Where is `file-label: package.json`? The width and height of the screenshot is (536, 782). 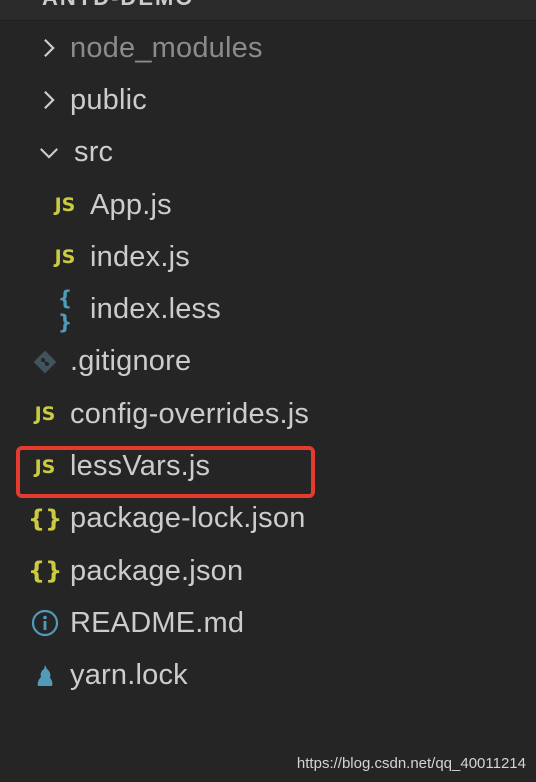
file-label: package.json is located at coordinates (157, 570).